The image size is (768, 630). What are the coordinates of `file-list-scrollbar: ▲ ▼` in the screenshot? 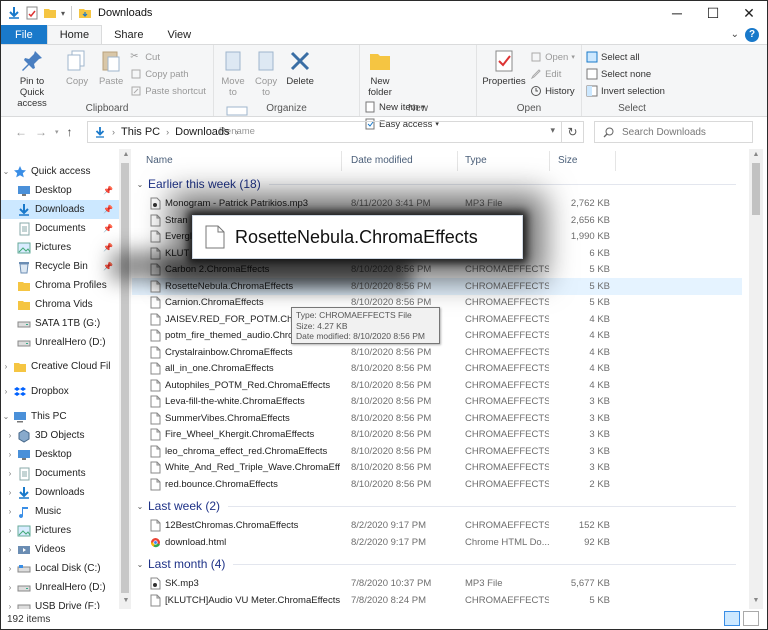 It's located at (756, 379).